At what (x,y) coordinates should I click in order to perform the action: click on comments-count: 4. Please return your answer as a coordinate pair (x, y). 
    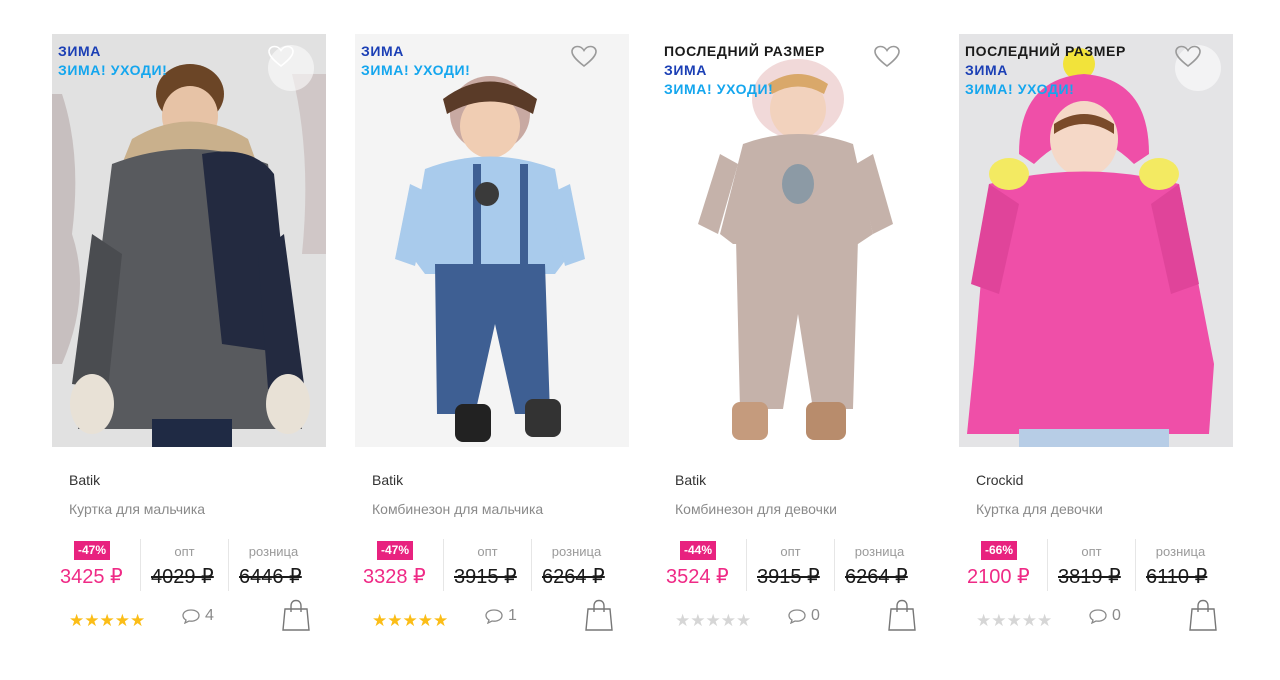
    Looking at the image, I should click on (209, 615).